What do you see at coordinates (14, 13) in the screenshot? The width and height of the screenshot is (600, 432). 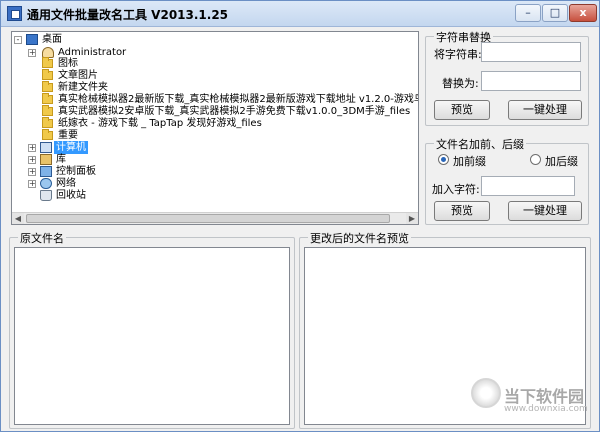 I see `app-icon` at bounding box center [14, 13].